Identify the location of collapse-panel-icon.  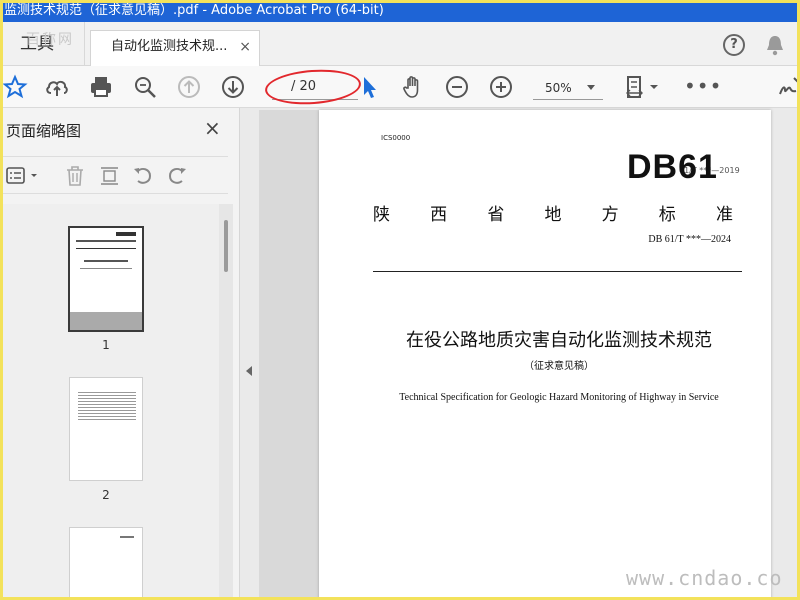
(249, 371).